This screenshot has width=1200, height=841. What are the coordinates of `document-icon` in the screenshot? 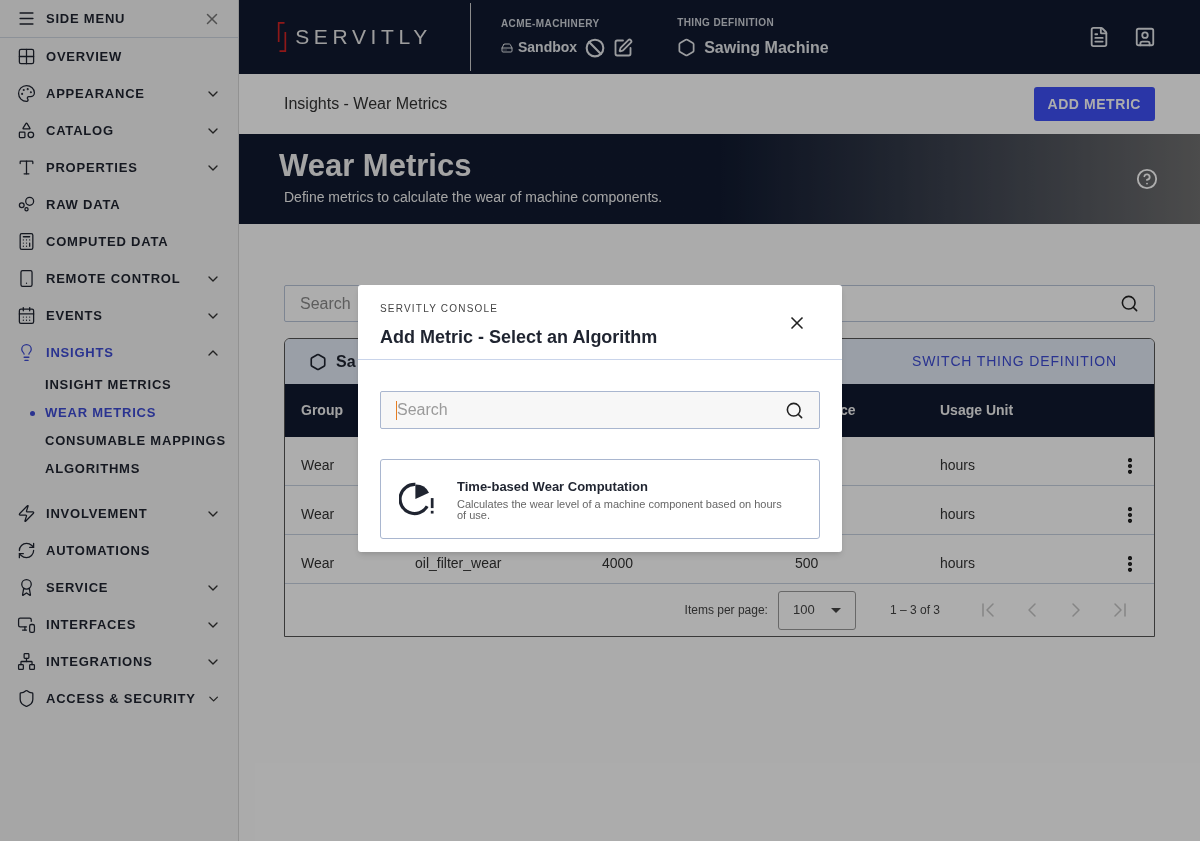 It's located at (1099, 37).